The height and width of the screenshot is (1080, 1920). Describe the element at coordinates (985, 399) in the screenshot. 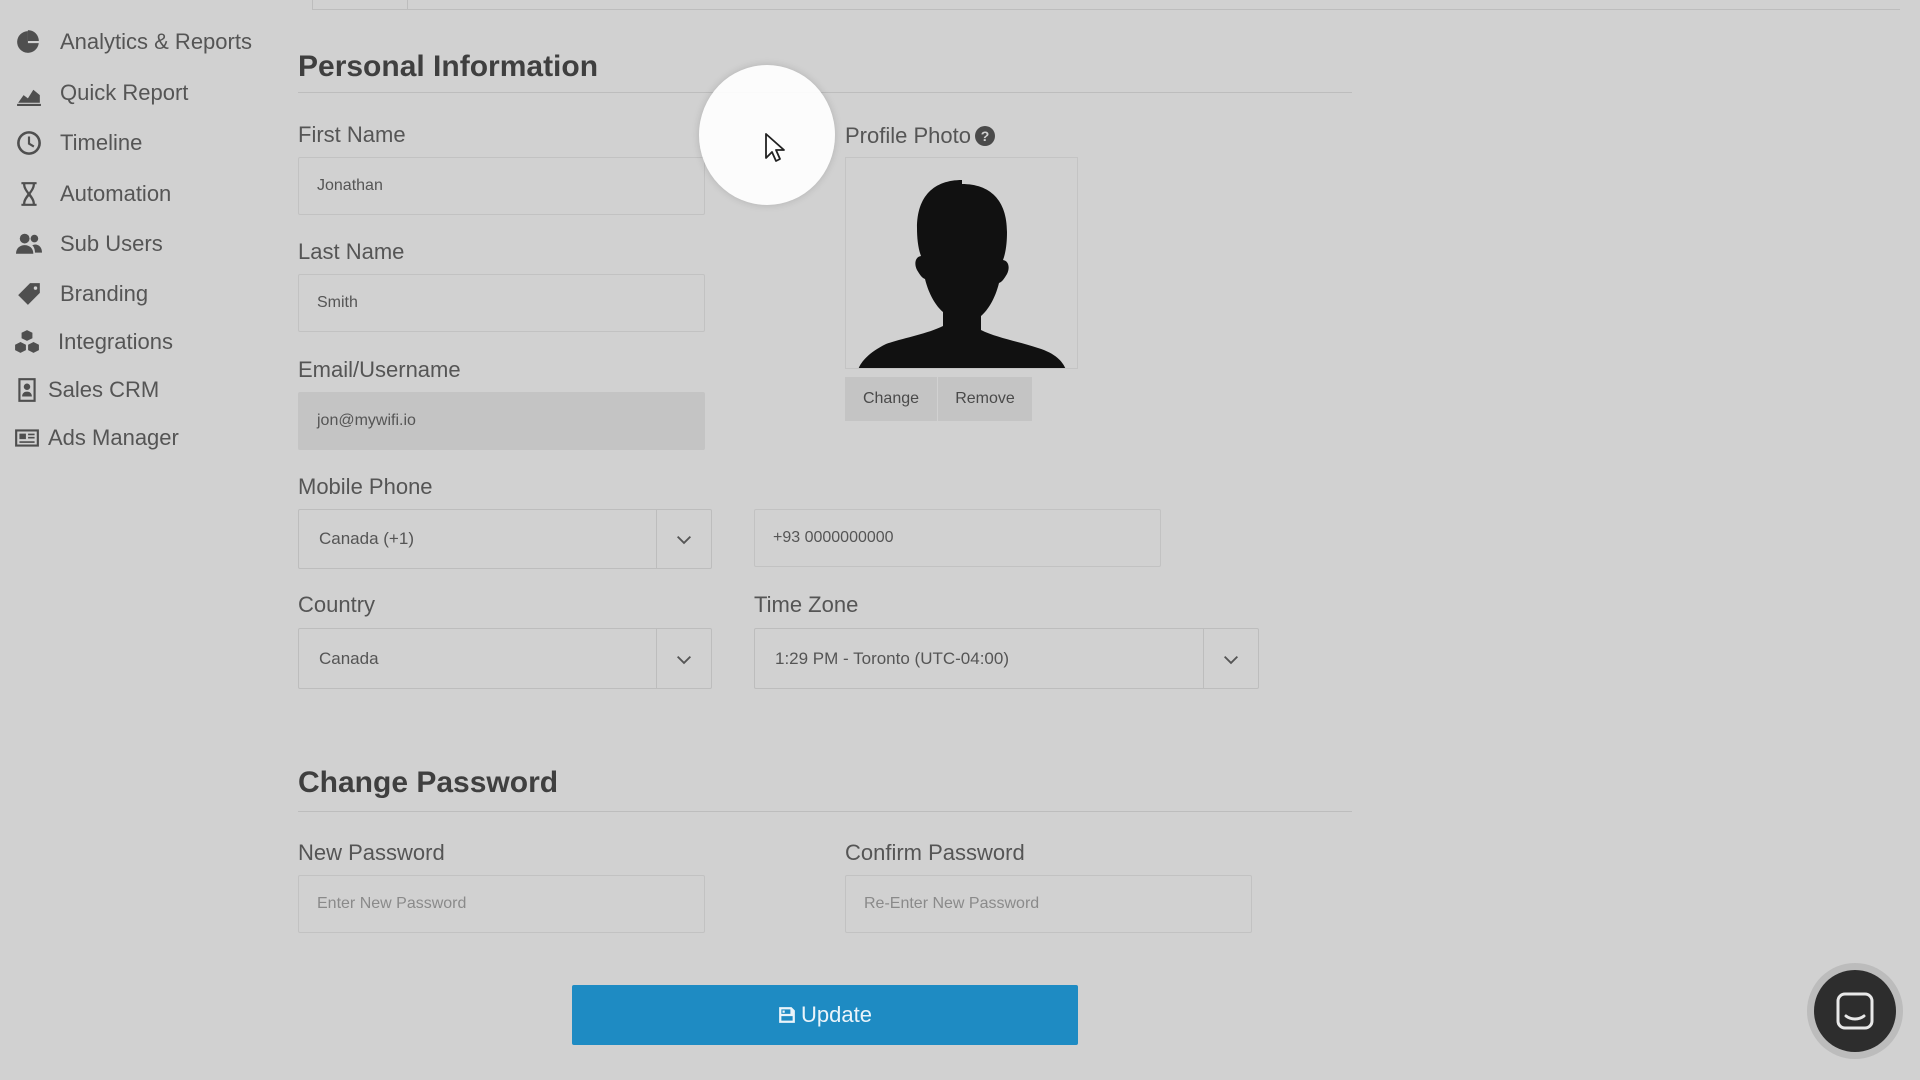

I see `remove-photo-button: Remove` at that location.